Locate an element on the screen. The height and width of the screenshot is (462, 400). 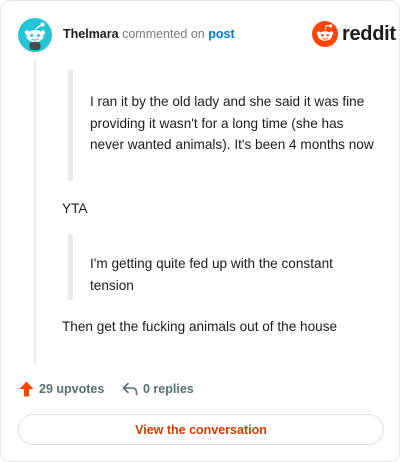
reply-arrow-icon is located at coordinates (130, 389).